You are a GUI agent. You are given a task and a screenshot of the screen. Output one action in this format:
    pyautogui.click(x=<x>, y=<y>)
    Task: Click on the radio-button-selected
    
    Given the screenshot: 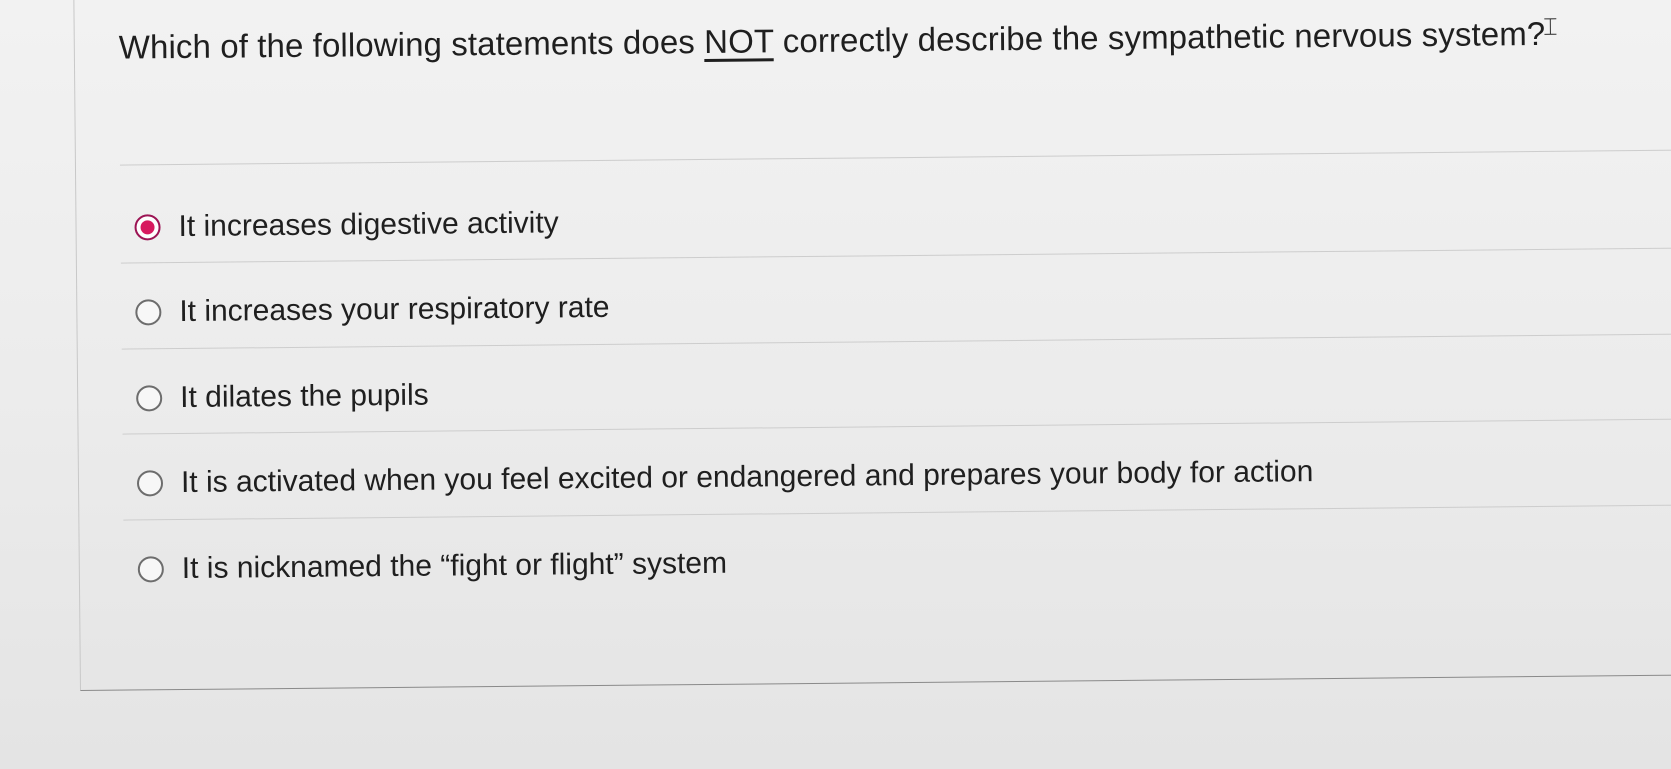 What is the action you would take?
    pyautogui.click(x=147, y=227)
    